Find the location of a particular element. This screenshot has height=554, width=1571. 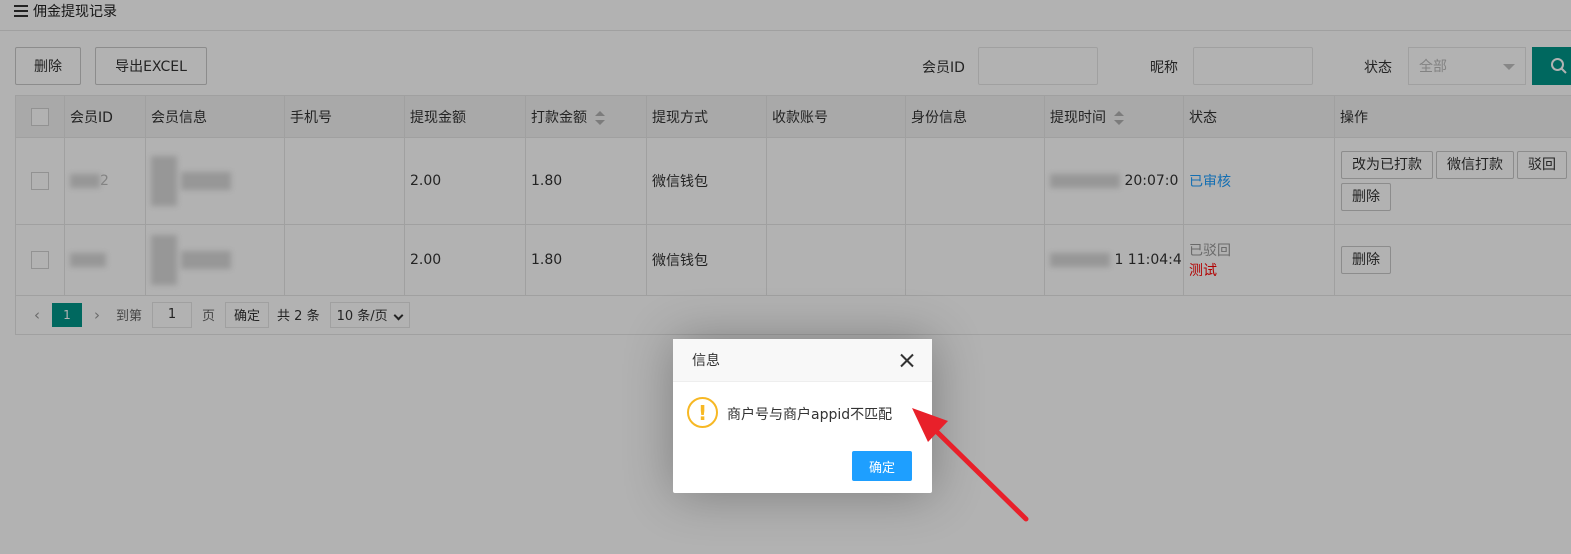

dialog-title: 信息 is located at coordinates (706, 361).